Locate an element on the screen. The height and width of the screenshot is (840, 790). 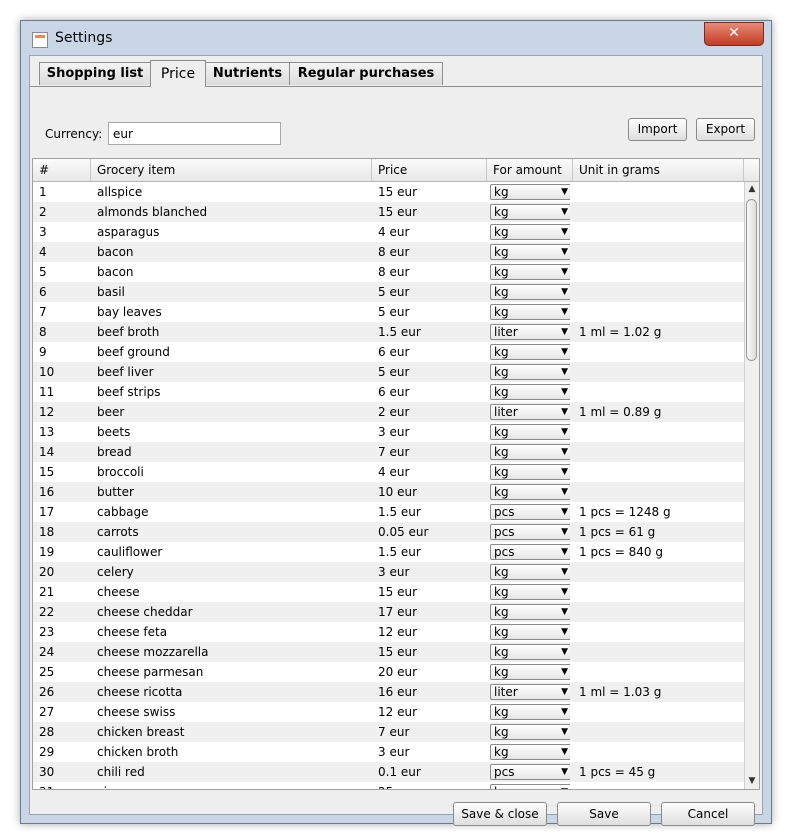
column-header-number: # is located at coordinates (62, 170).